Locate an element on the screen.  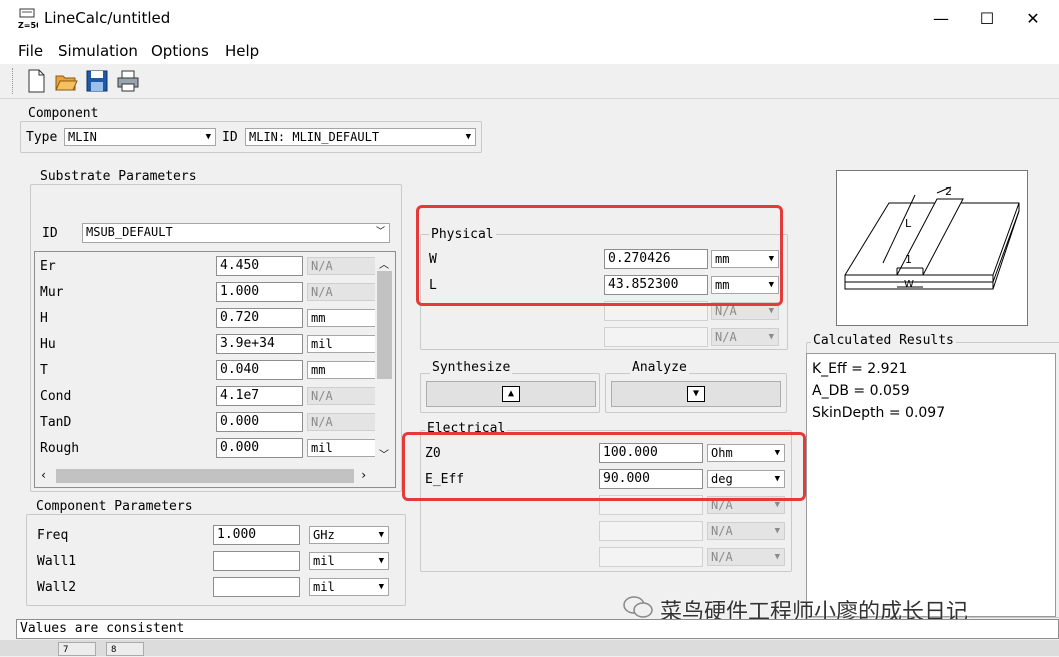
taskbar-item-8: 8 is located at coordinates (125, 649).